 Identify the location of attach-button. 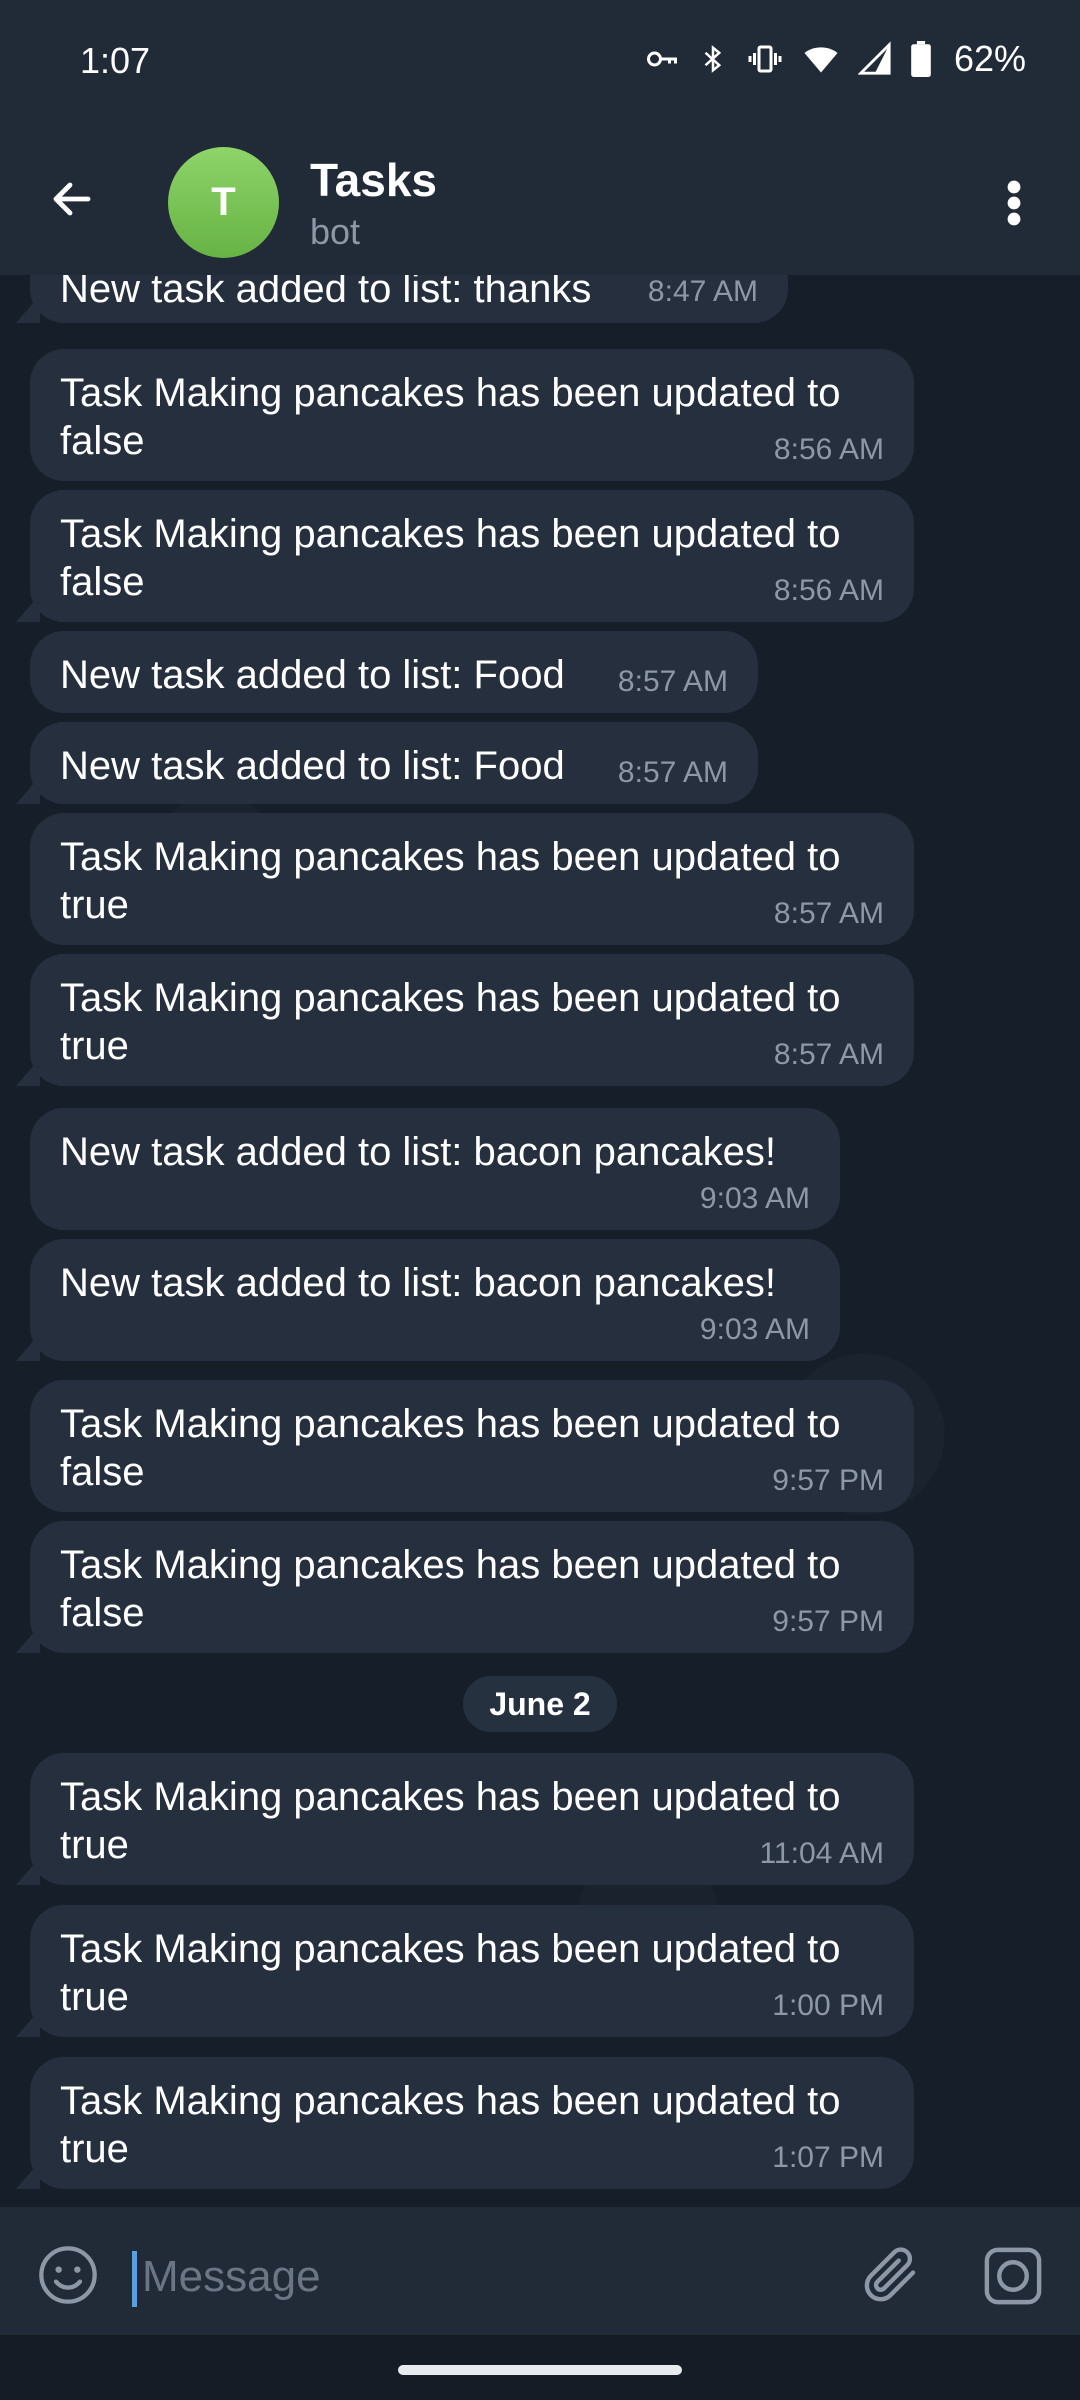
(893, 2276).